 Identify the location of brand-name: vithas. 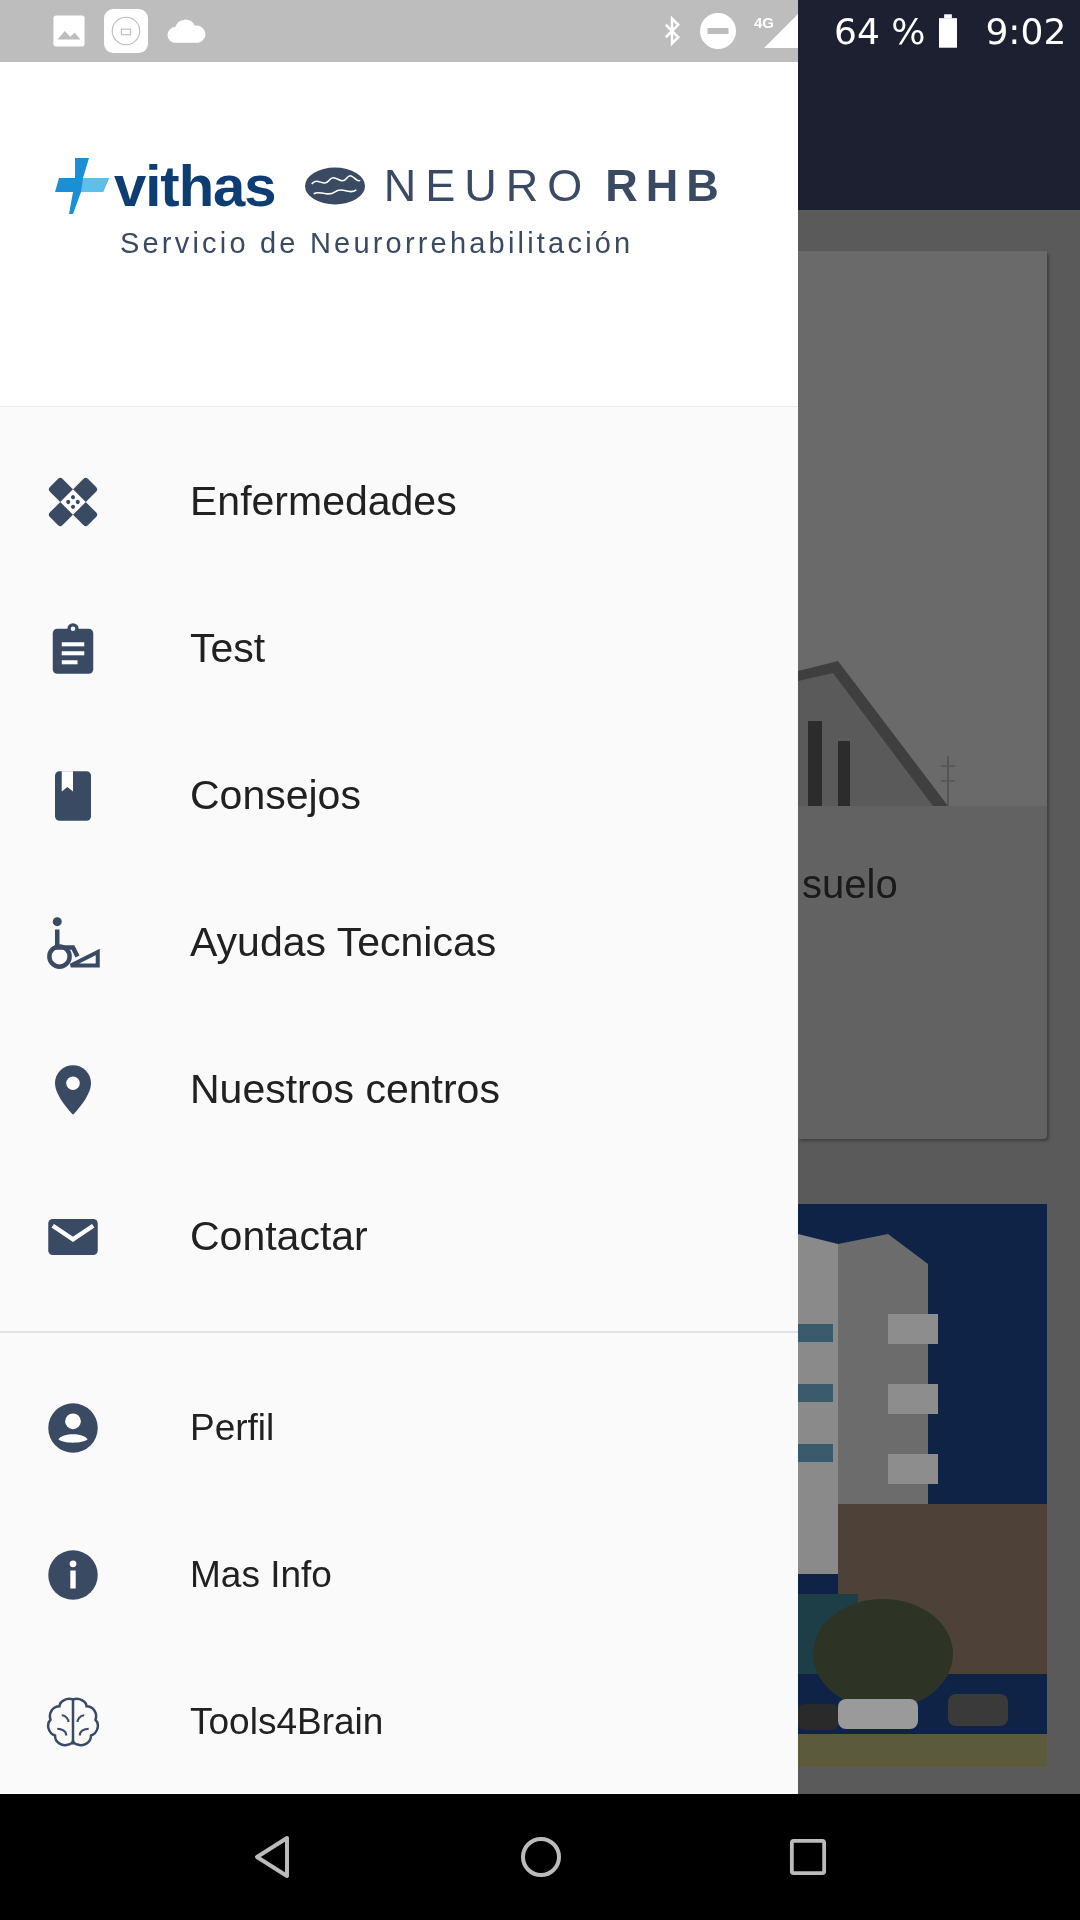
(195, 185).